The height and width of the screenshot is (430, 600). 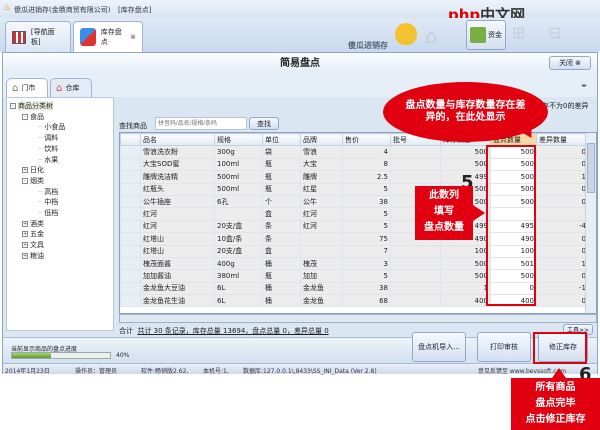 What do you see at coordinates (31, 106) in the screenshot?
I see `tree-root: - 商品分类树` at bounding box center [31, 106].